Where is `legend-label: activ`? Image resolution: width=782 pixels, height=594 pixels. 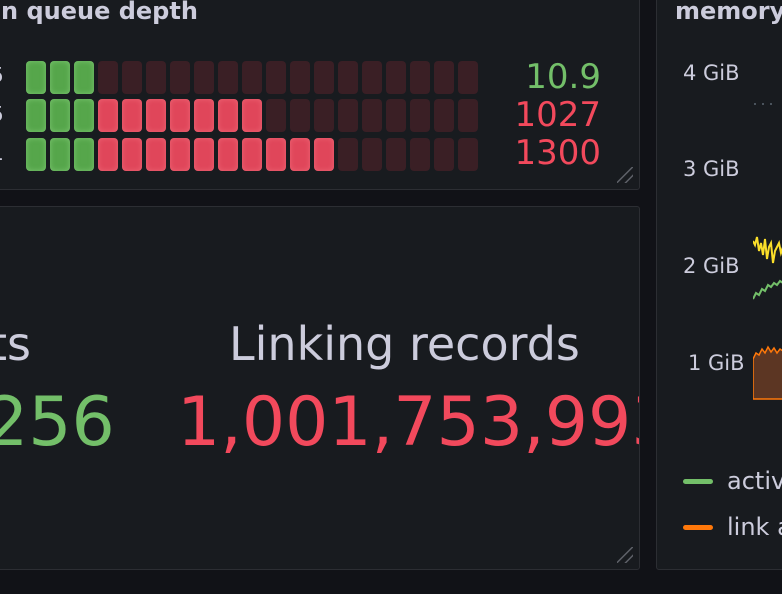 legend-label: activ is located at coordinates (754, 481).